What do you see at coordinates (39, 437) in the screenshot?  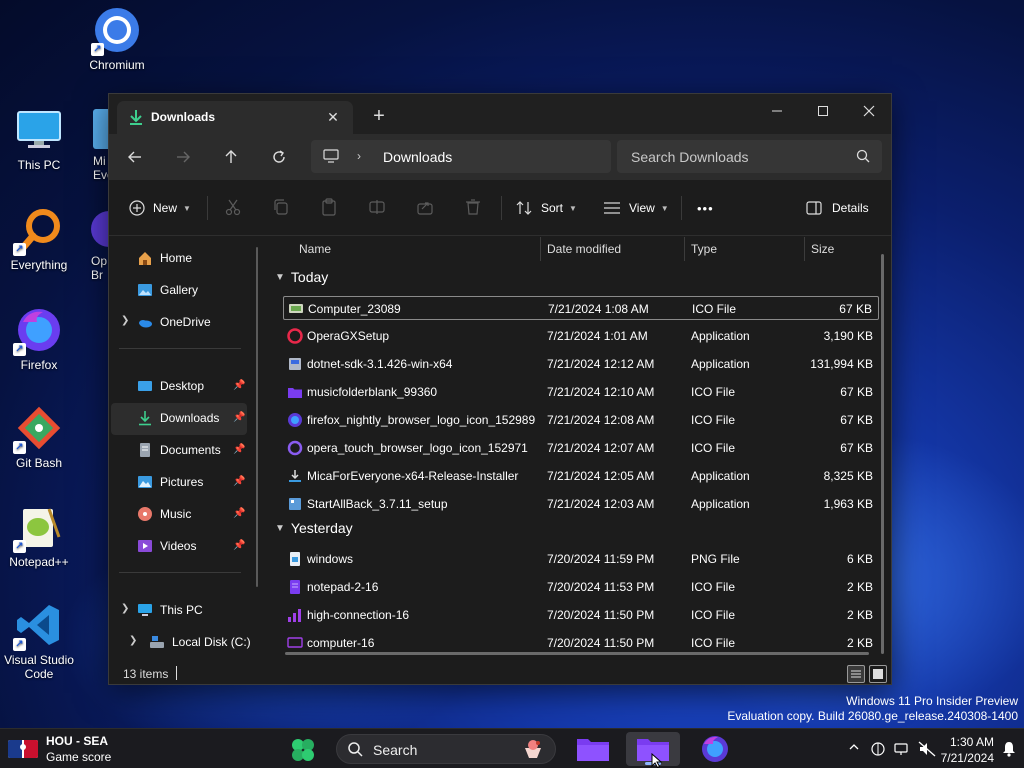 I see `desktop-icon-git-bash: ↗ Git Bash` at bounding box center [39, 437].